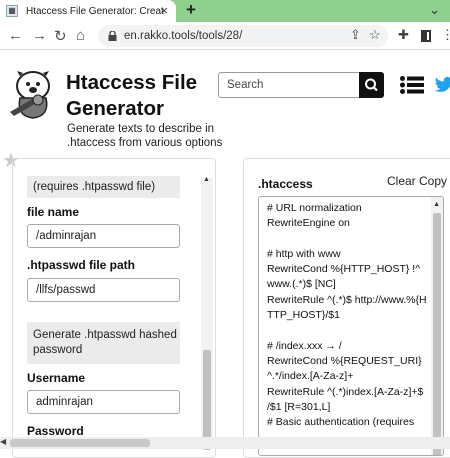  I want to click on tab-title: Htaccess File Generator: Create ht, so click(95, 11).